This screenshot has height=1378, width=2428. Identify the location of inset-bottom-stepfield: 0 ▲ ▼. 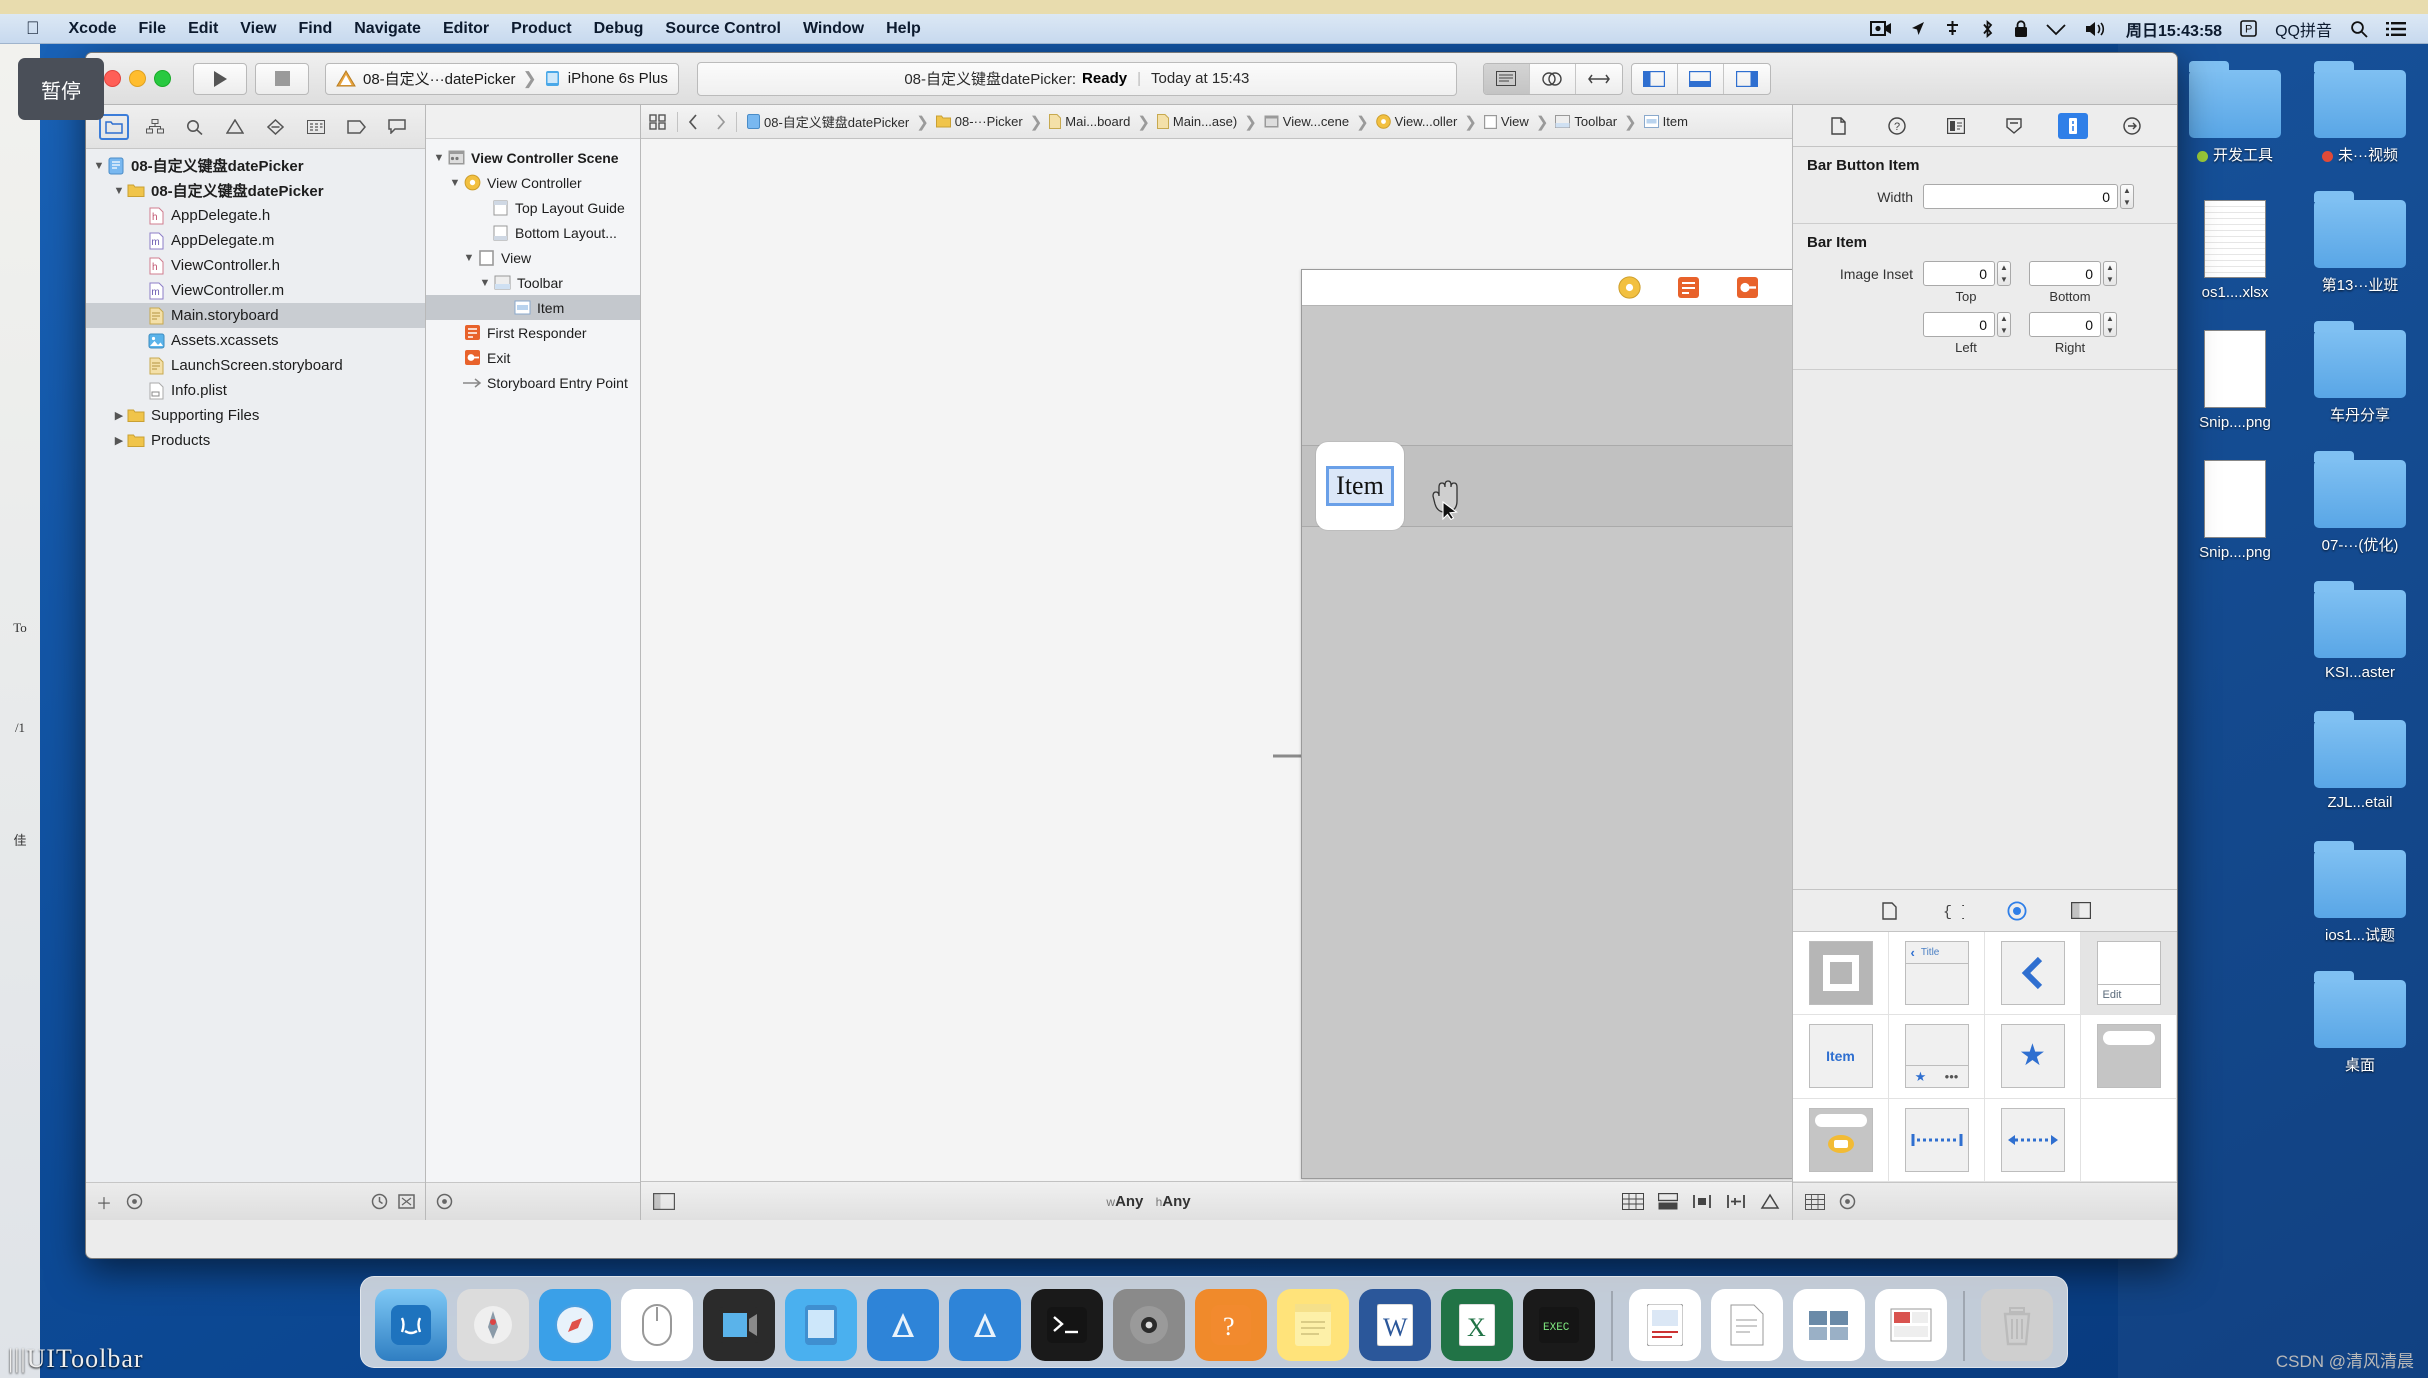
(2073, 273).